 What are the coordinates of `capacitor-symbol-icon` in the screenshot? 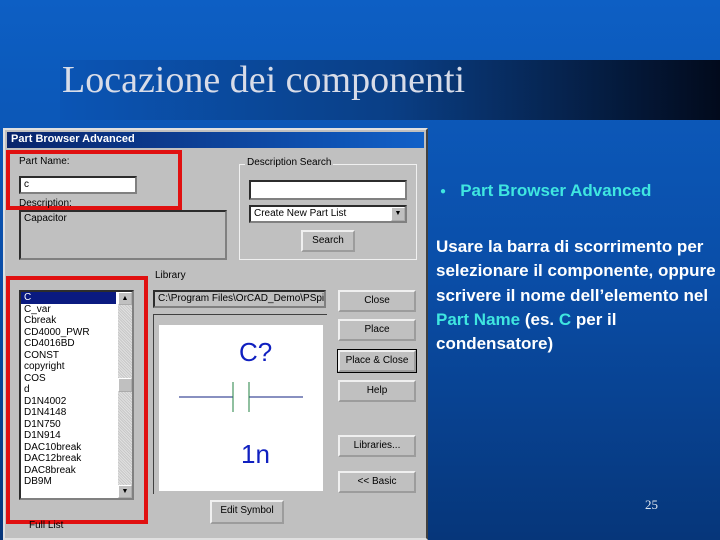 It's located at (241, 397).